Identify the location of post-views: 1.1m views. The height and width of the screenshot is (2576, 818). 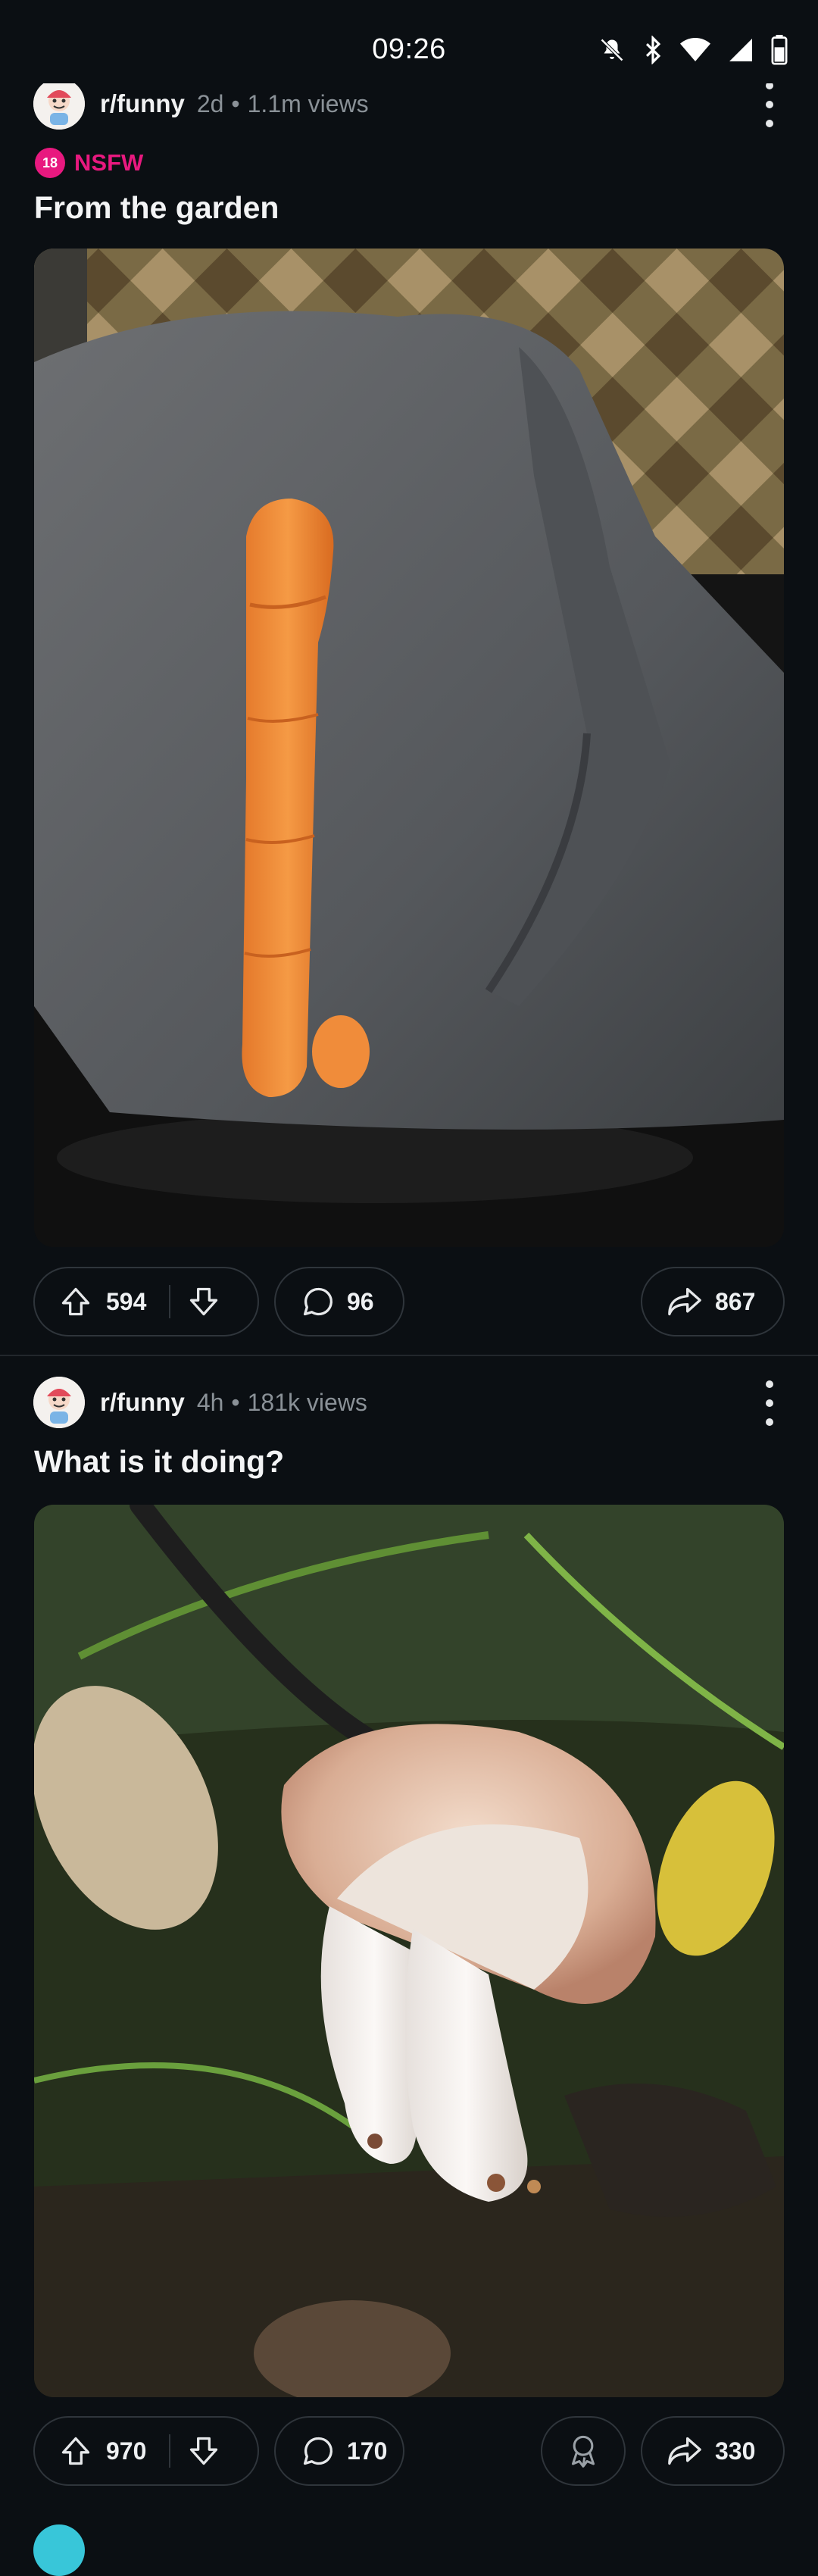
(308, 103).